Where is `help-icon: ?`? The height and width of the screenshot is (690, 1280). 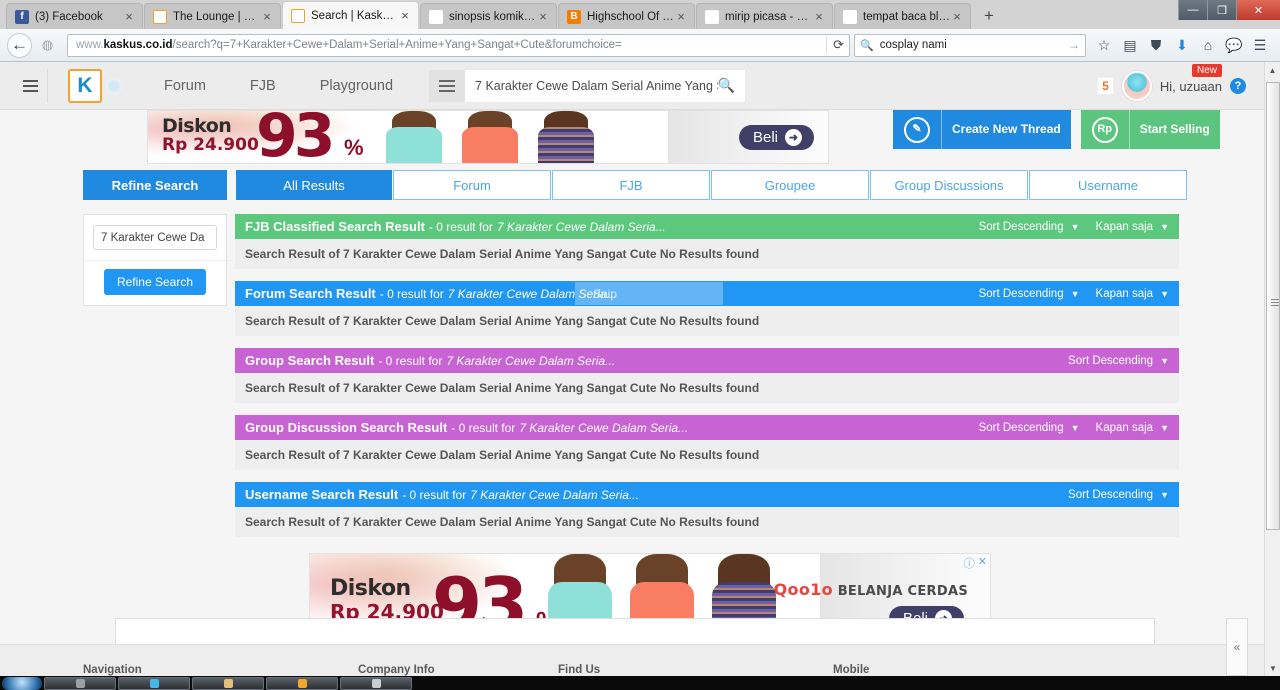 help-icon: ? is located at coordinates (1238, 86).